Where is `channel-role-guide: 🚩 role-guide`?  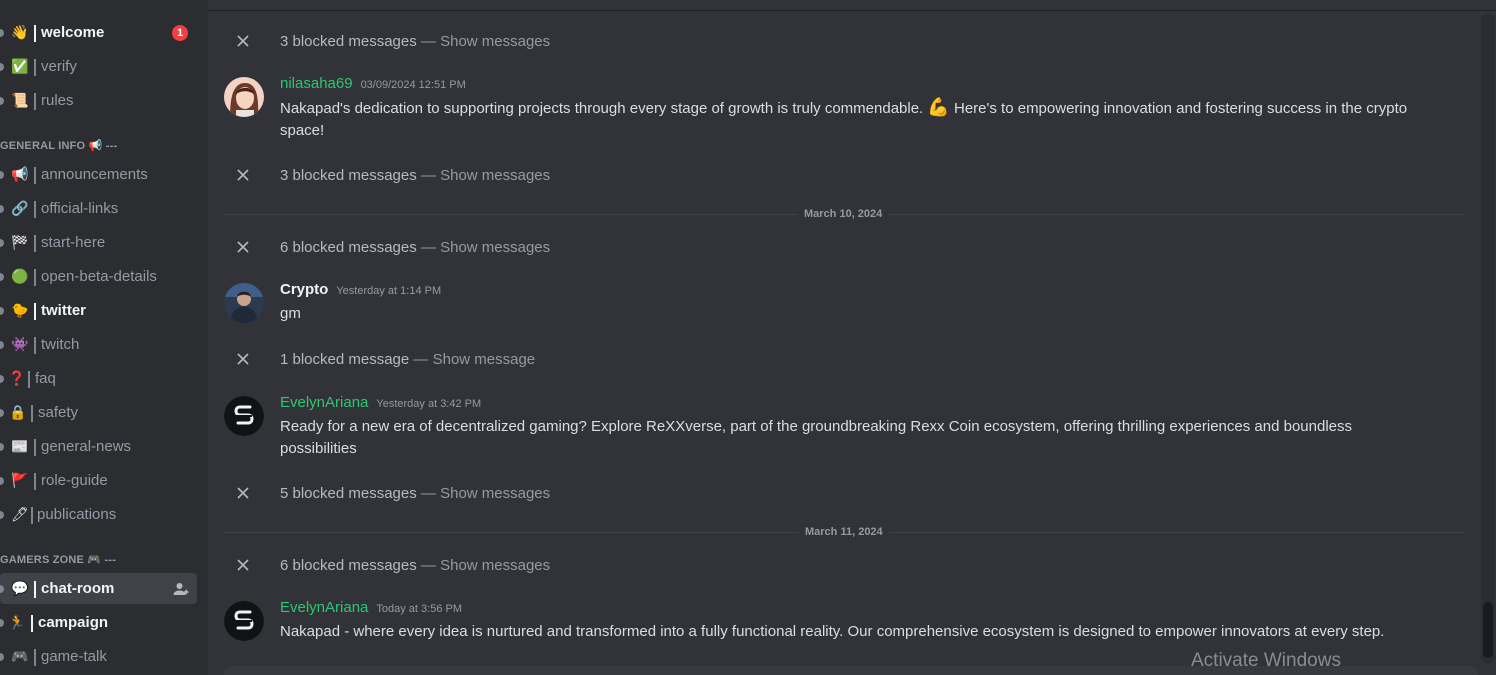
channel-role-guide: 🚩 role-guide is located at coordinates (98, 480).